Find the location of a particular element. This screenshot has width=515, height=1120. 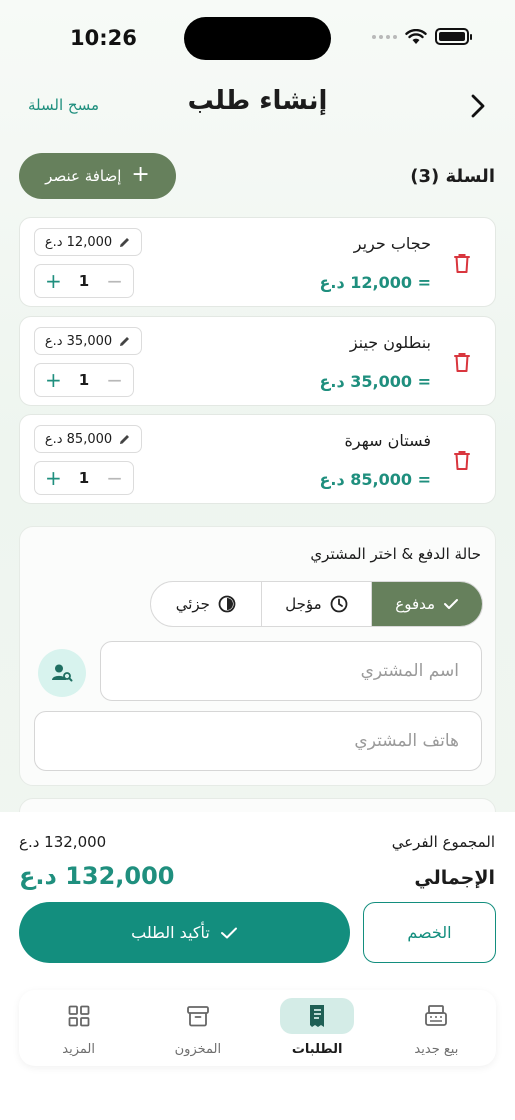

tab-inventory: المخزون is located at coordinates (197, 1028).